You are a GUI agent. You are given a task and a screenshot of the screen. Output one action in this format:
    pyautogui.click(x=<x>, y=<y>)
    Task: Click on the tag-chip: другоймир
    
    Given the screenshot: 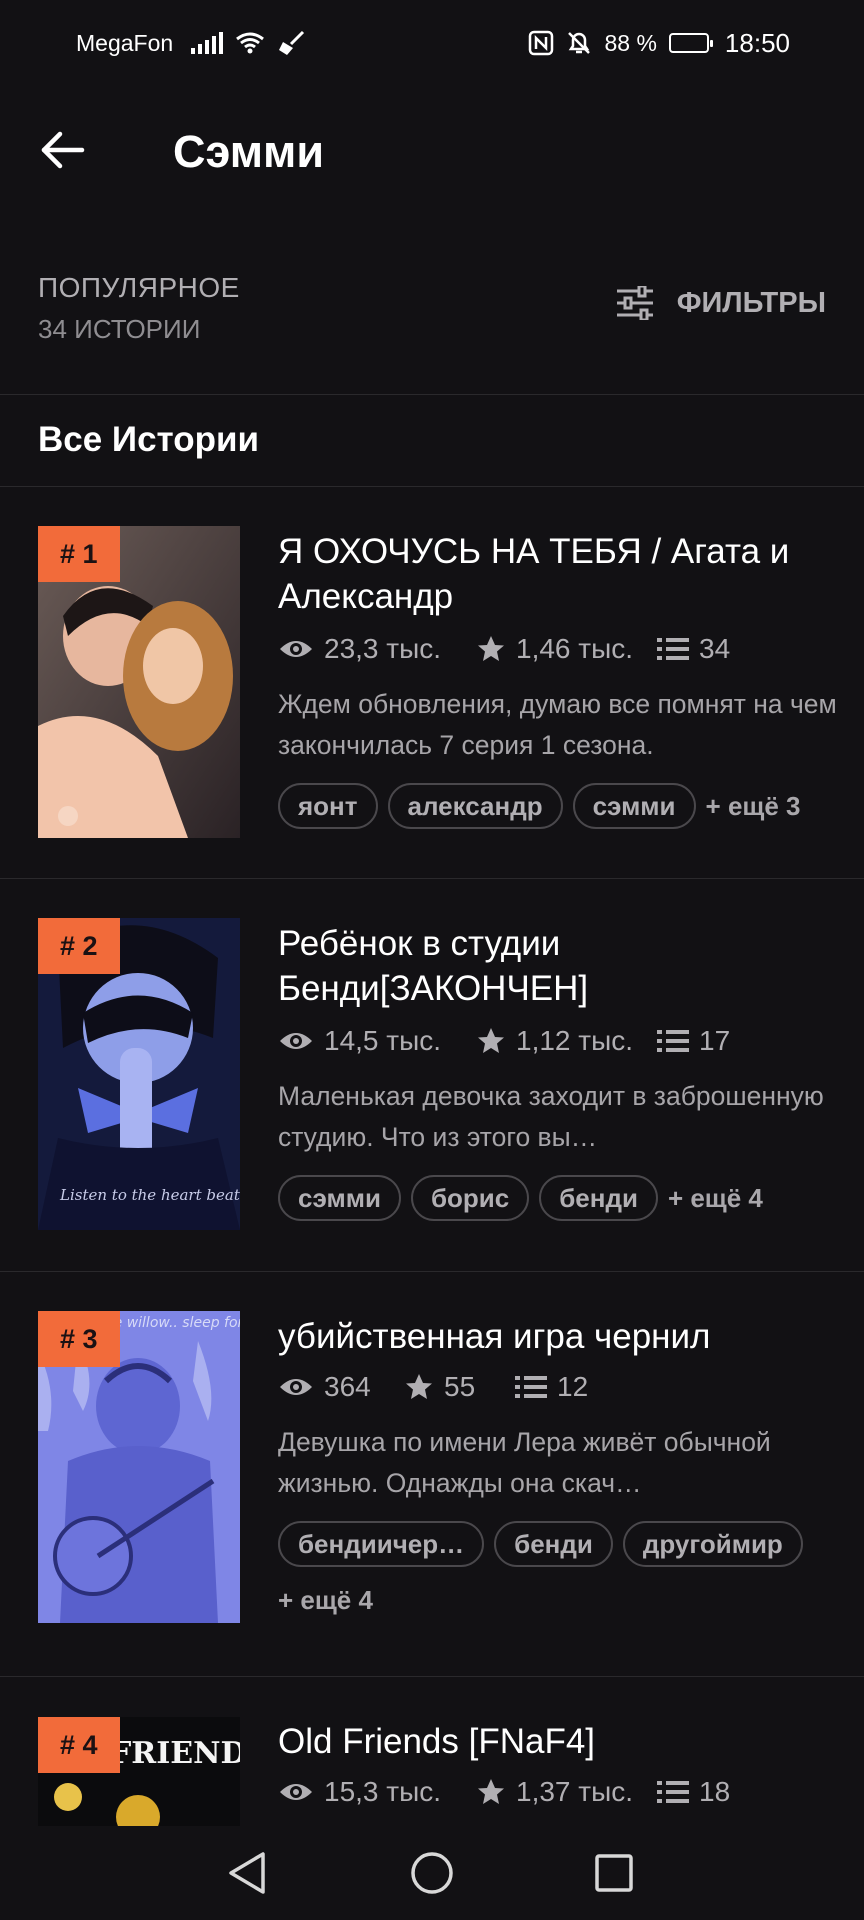 What is the action you would take?
    pyautogui.click(x=712, y=1544)
    